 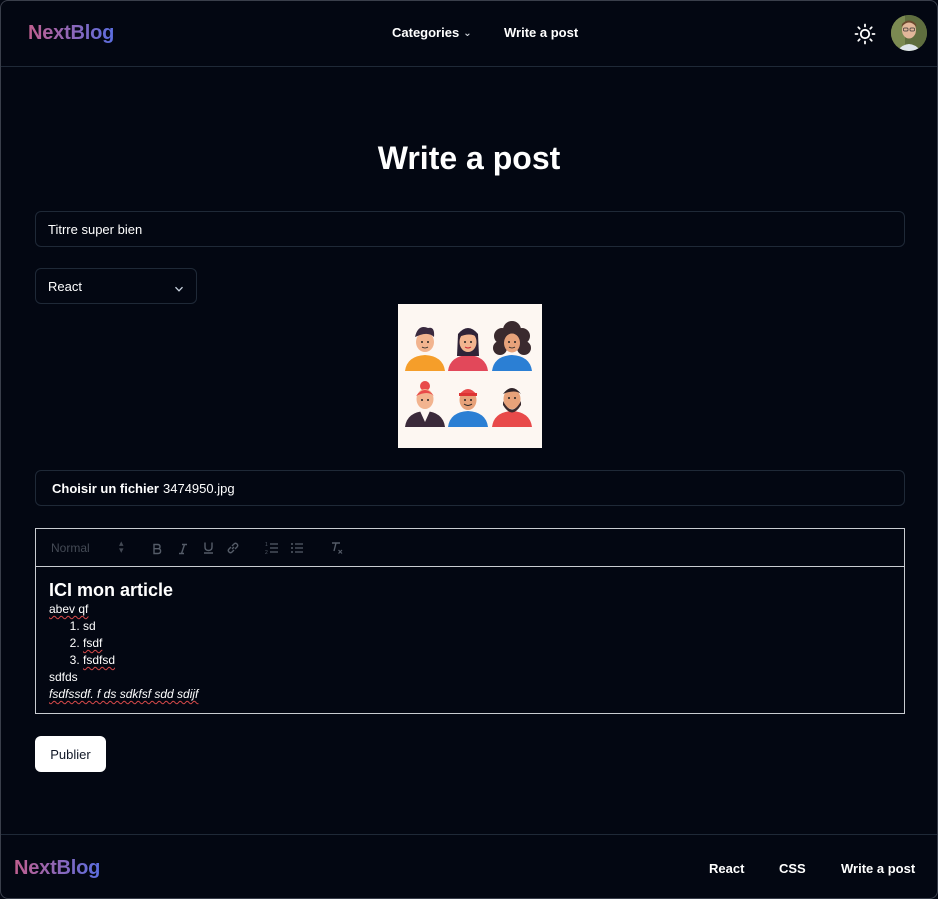 I want to click on site-footer: NextBlog React CSS Write a post, so click(x=469, y=866).